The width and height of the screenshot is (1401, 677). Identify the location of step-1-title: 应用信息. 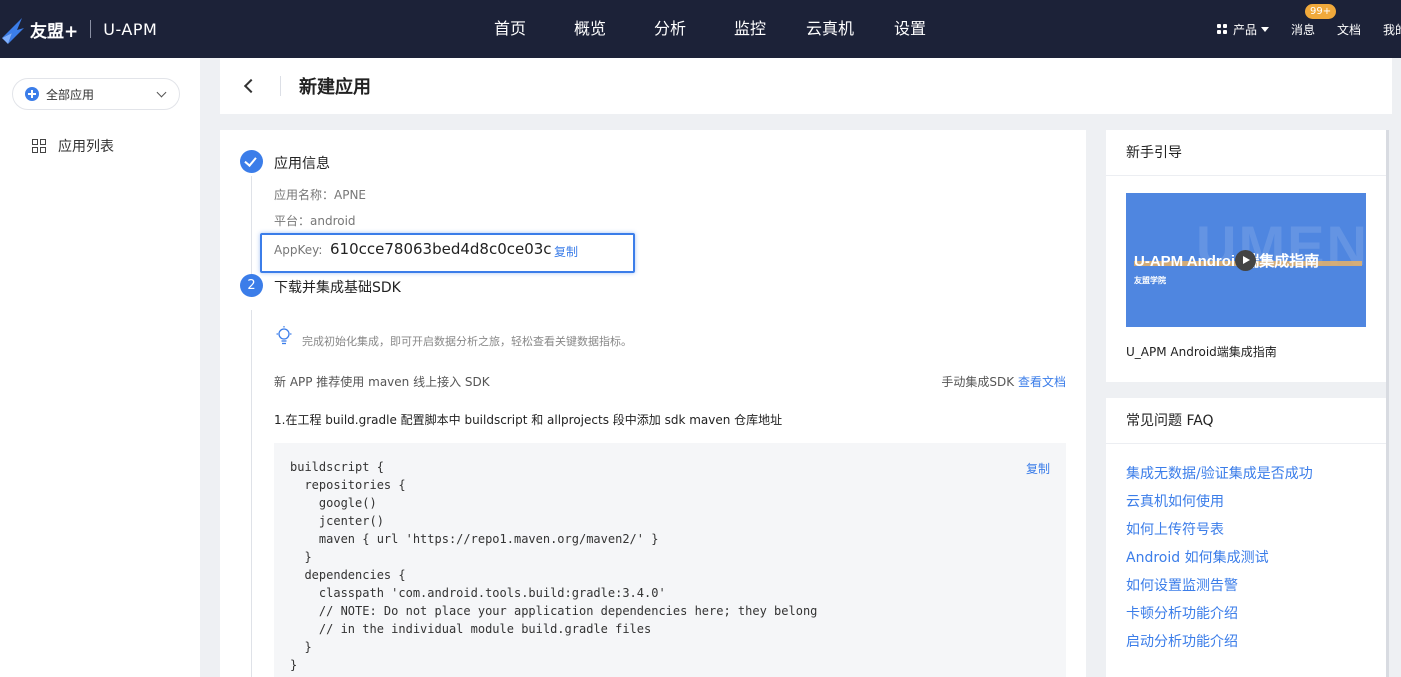
(302, 164).